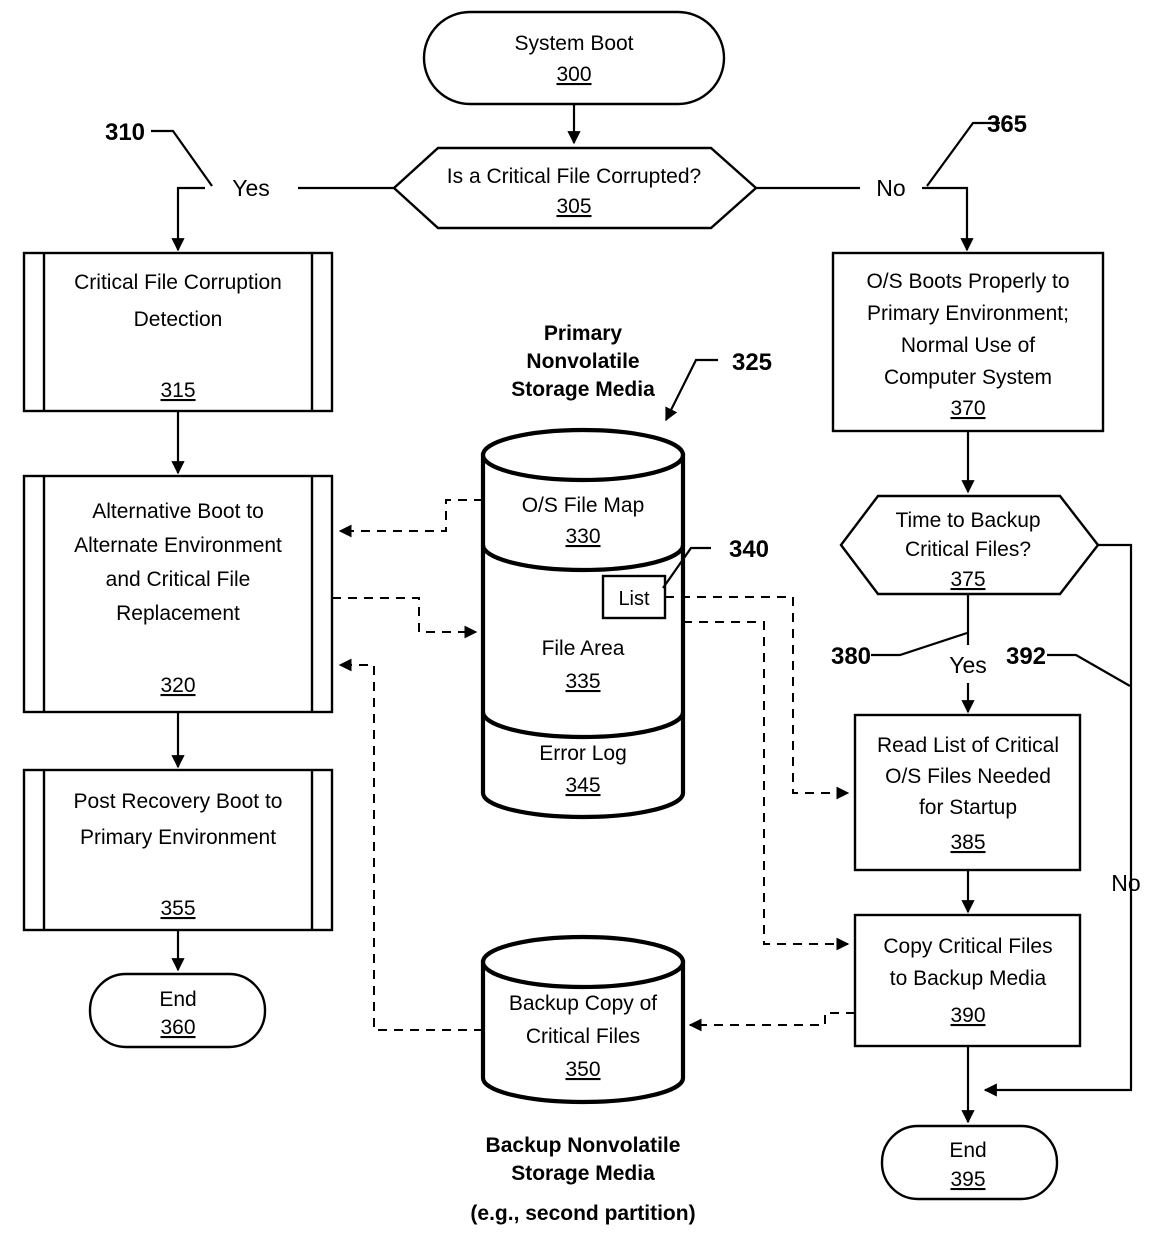 This screenshot has width=1166, height=1251. Describe the element at coordinates (583, 389) in the screenshot. I see `primary-caption-line3: Storage Media` at that location.